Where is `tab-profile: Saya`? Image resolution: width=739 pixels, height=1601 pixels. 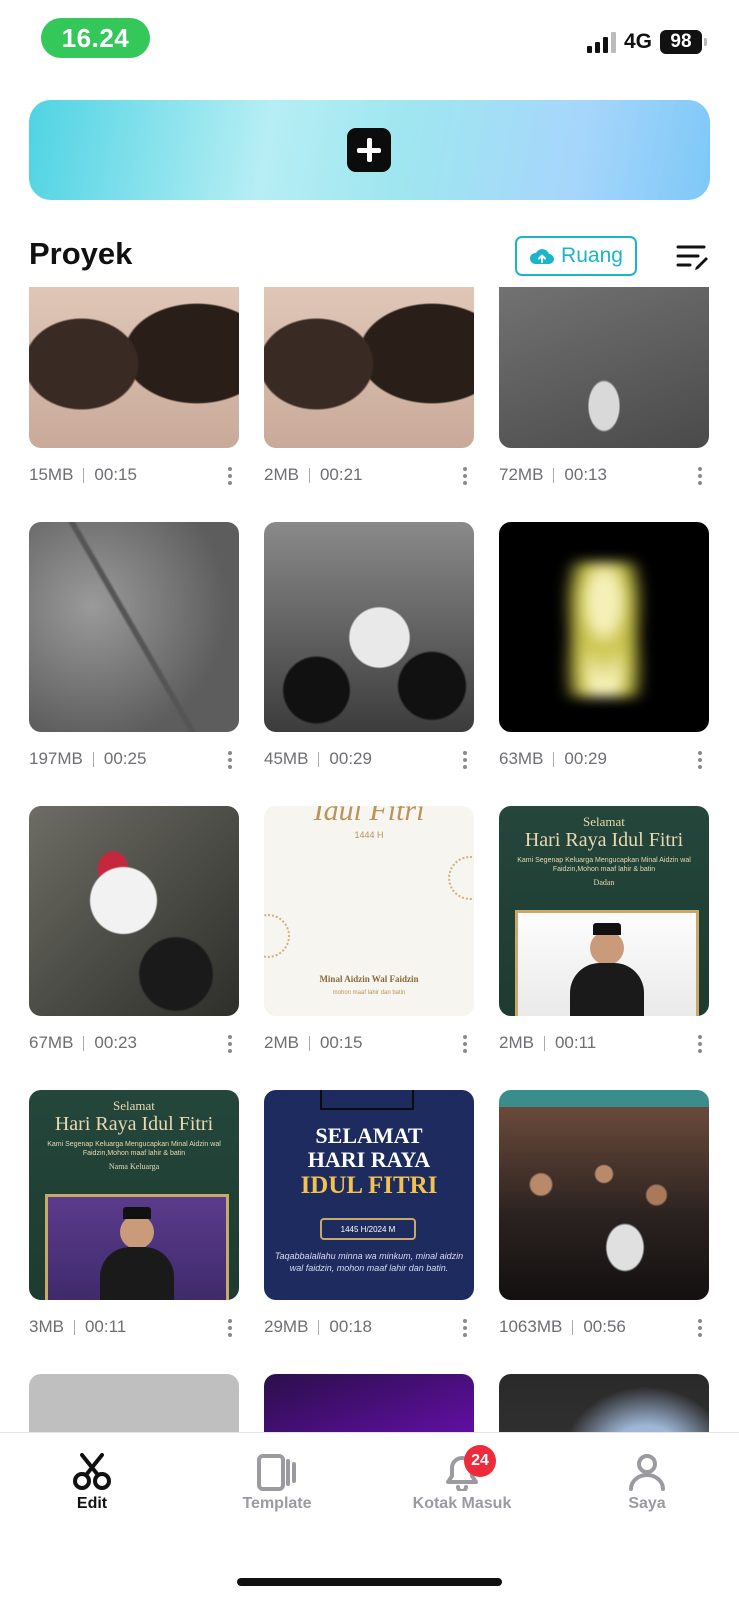
tab-profile: Saya is located at coordinates (647, 1483).